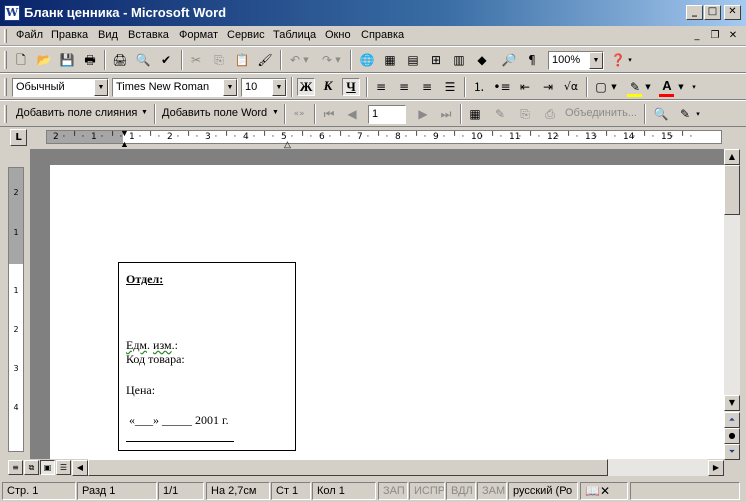  I want to click on bold-button: Ж, so click(306, 87).